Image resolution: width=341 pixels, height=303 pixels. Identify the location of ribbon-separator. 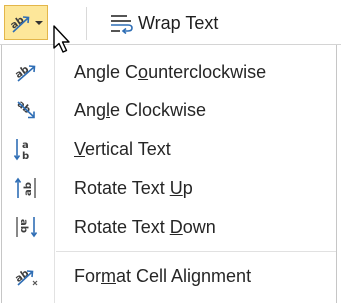
(86, 23).